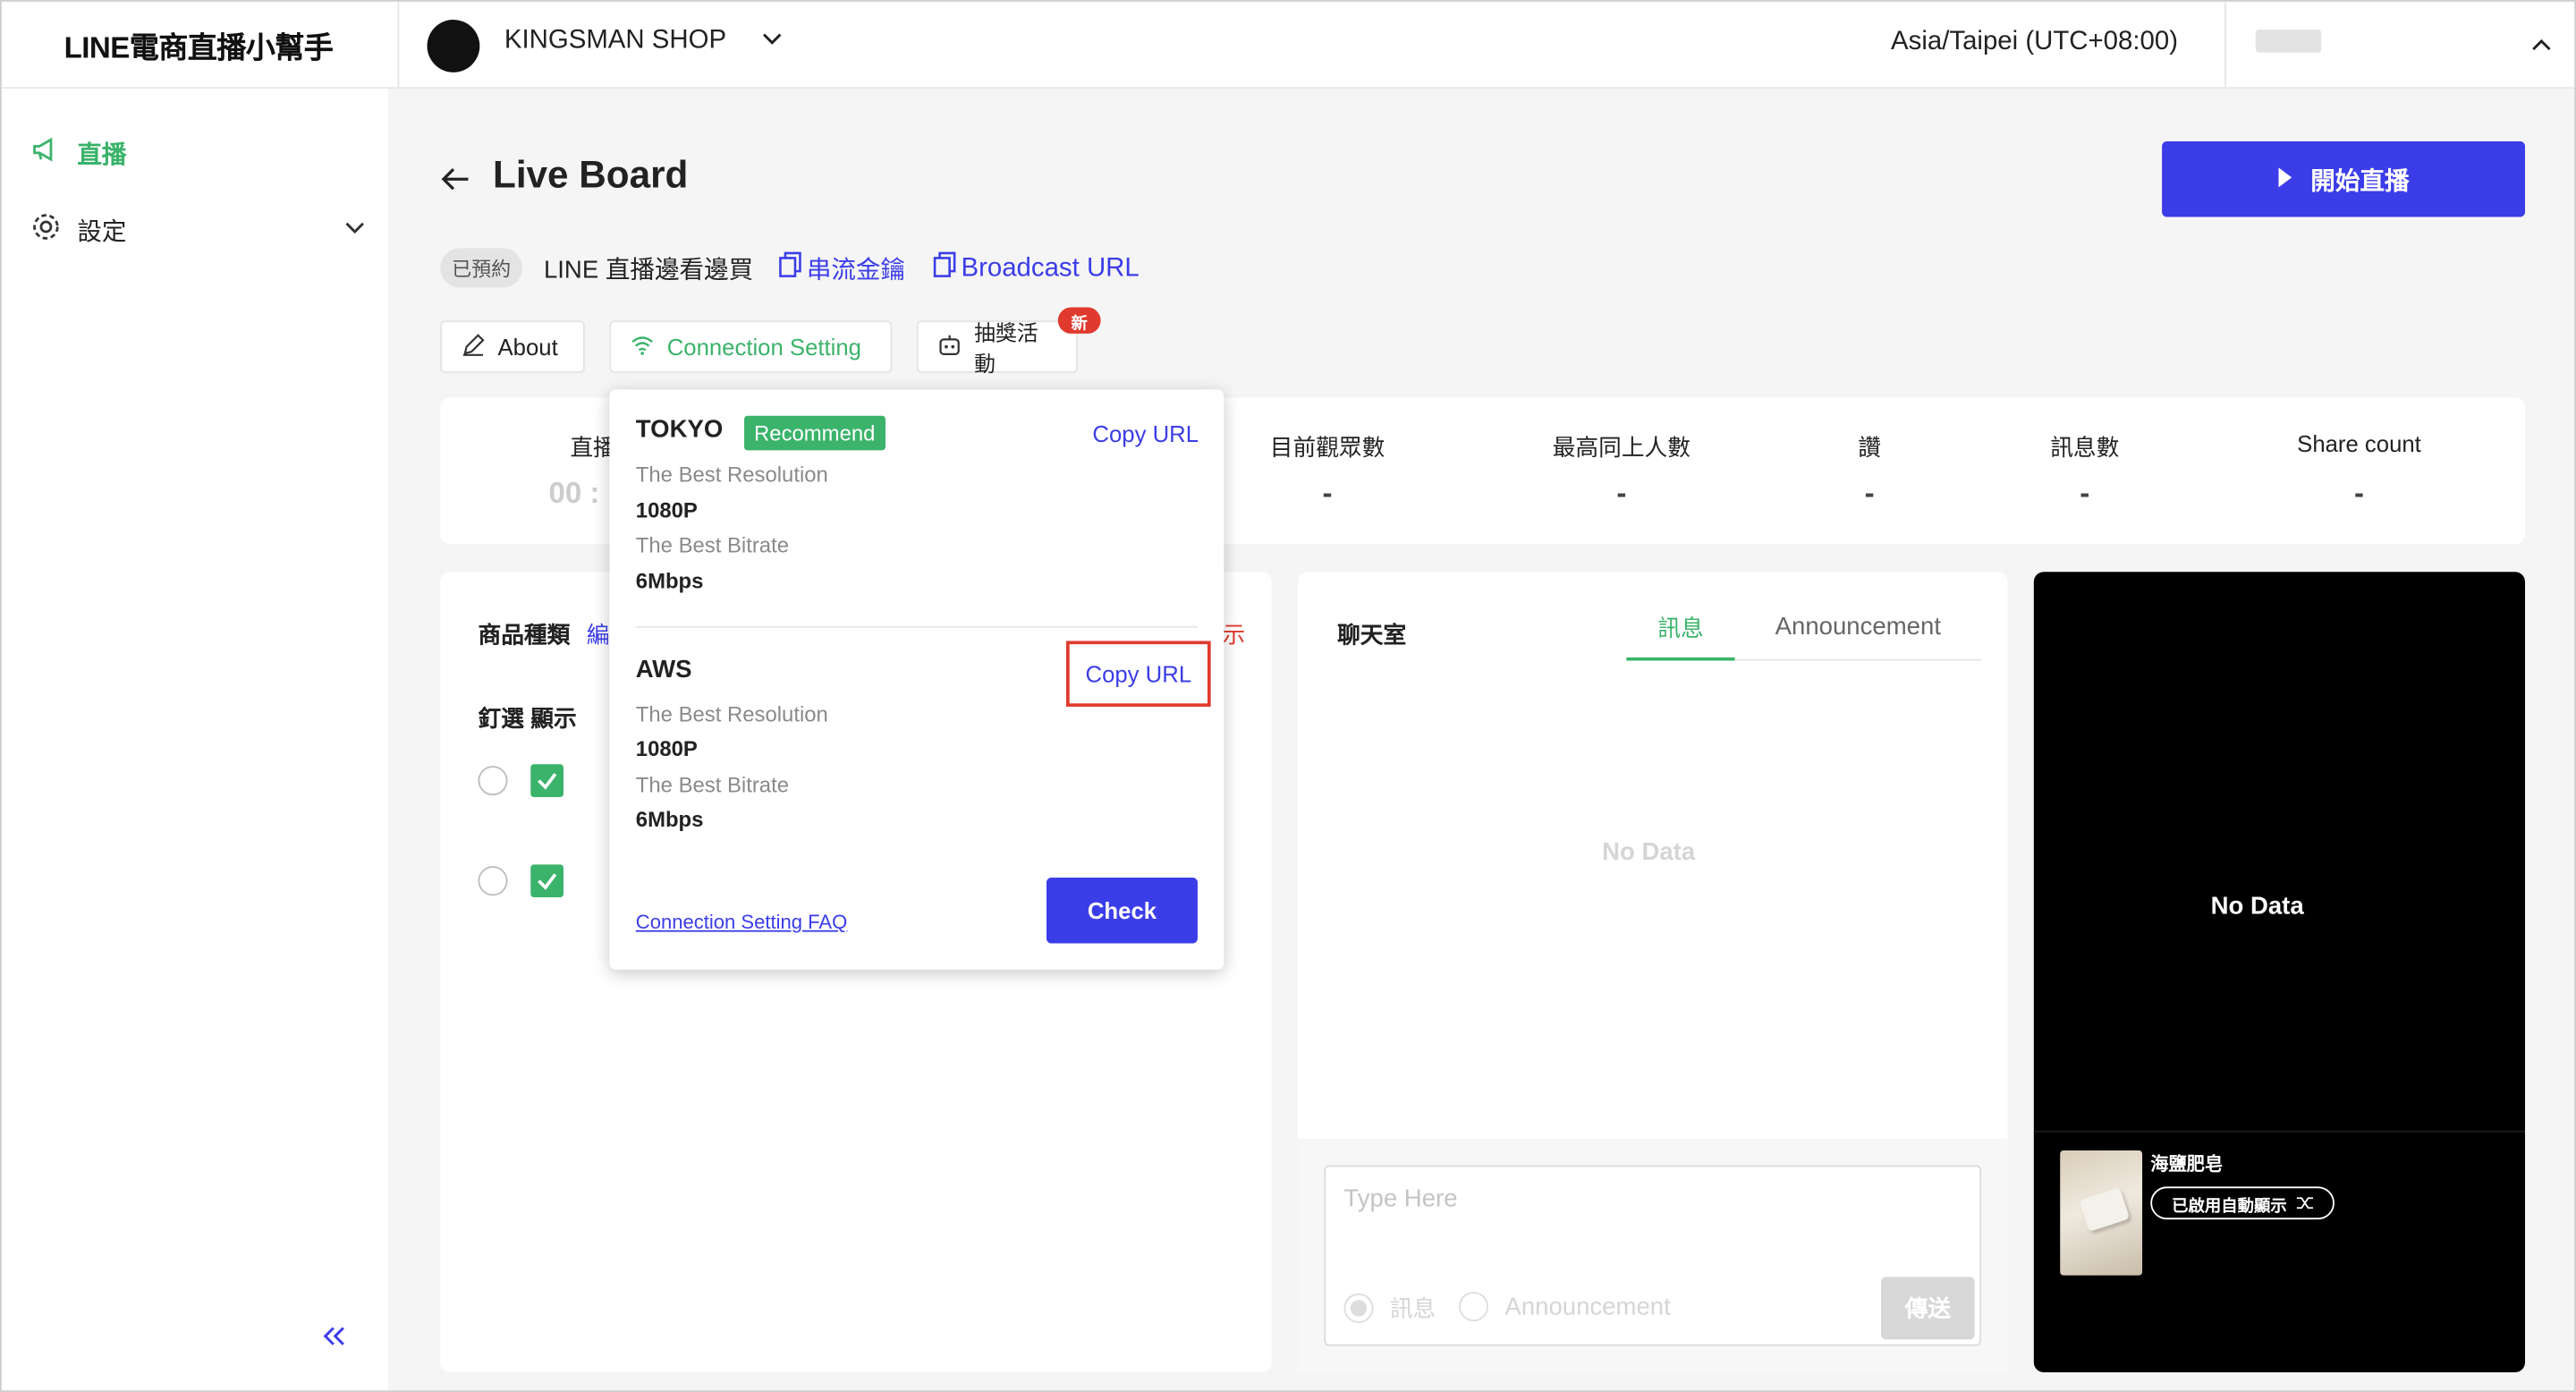 The height and width of the screenshot is (1392, 2576). What do you see at coordinates (1050, 268) in the screenshot?
I see `broadcast-url-label: Broadcast URL` at bounding box center [1050, 268].